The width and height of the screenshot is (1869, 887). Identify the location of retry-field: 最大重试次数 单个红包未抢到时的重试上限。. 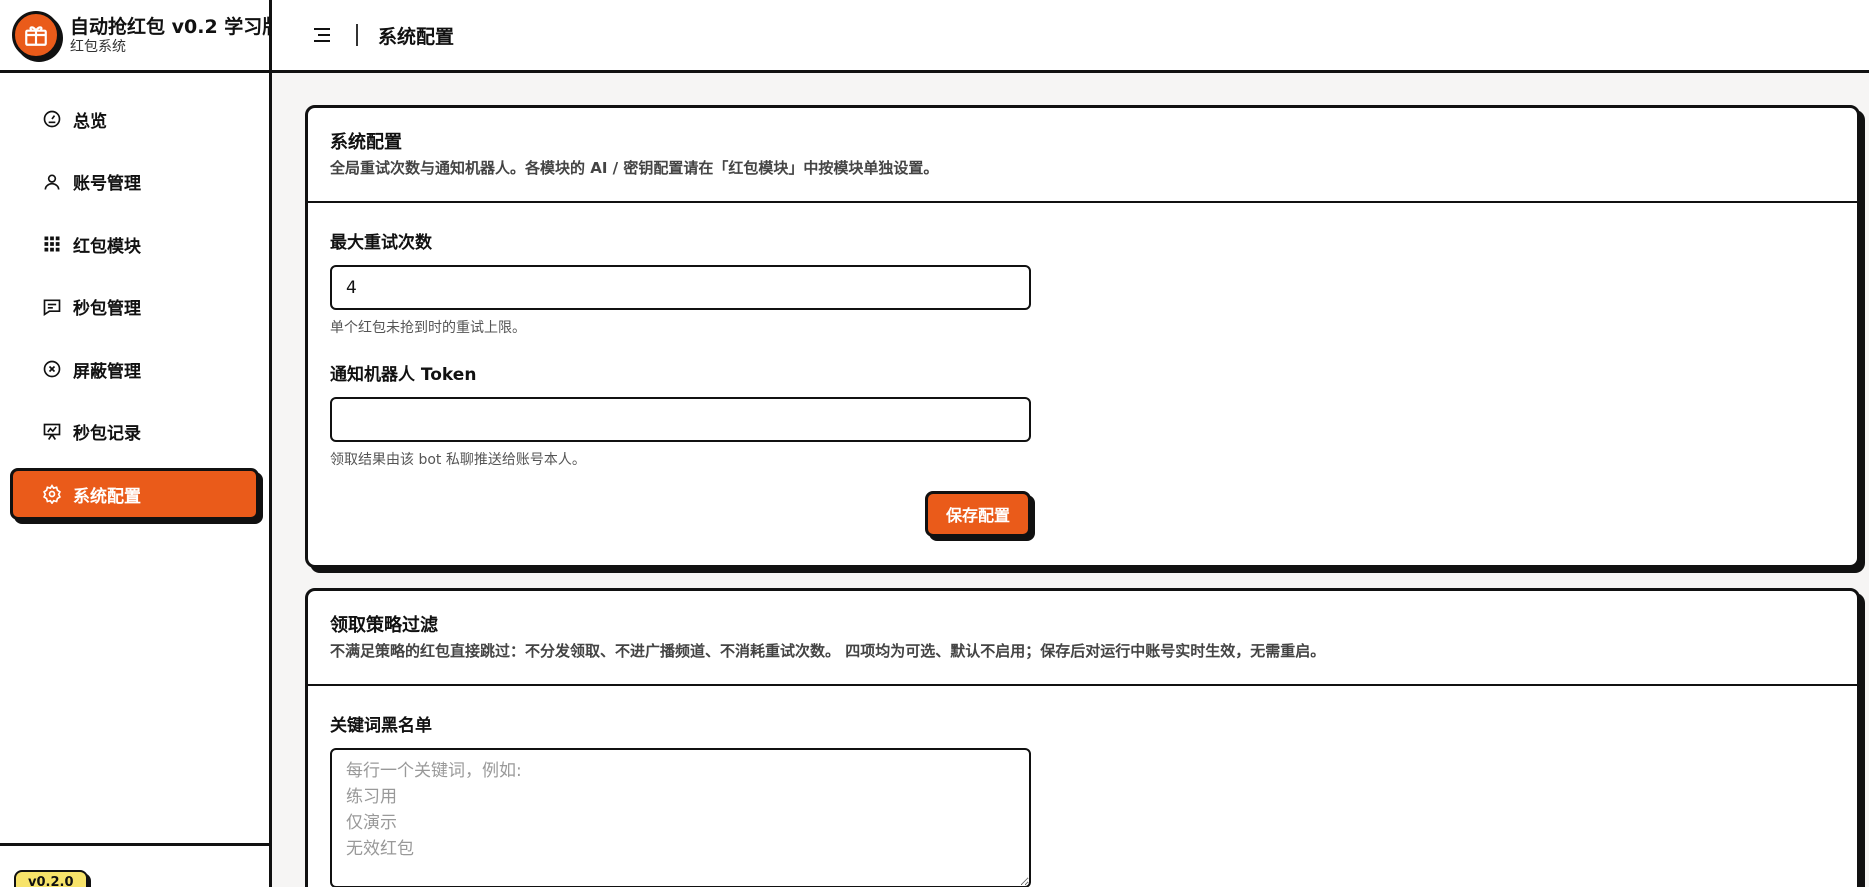
(1082, 284).